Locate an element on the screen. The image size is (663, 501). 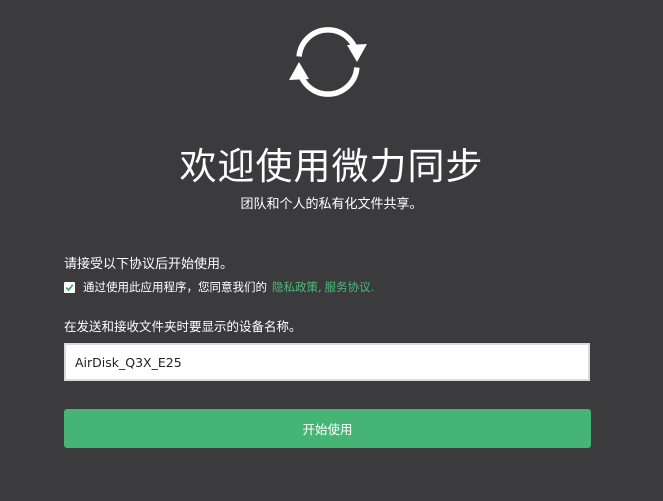
welcome-title: 欢迎使用微力同步 is located at coordinates (331, 166).